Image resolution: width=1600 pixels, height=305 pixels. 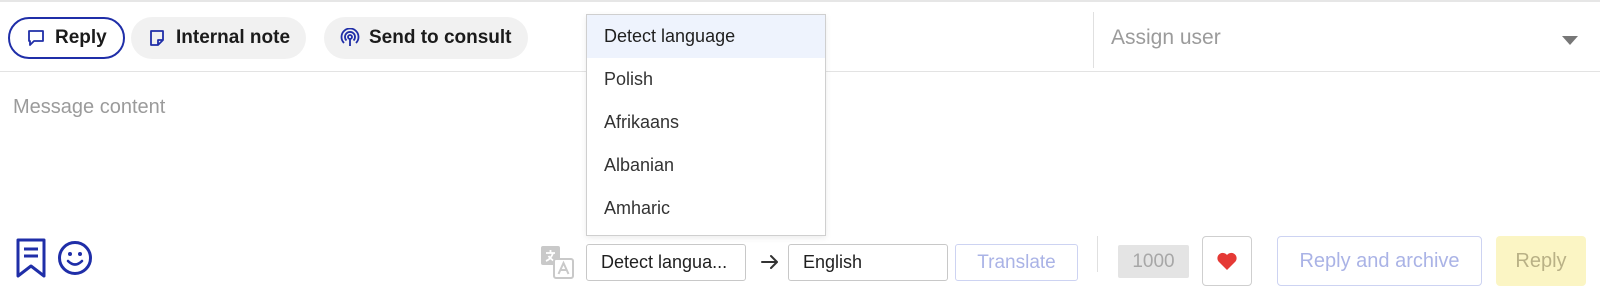 I want to click on assign-user-select: Assign user, so click(x=1346, y=40).